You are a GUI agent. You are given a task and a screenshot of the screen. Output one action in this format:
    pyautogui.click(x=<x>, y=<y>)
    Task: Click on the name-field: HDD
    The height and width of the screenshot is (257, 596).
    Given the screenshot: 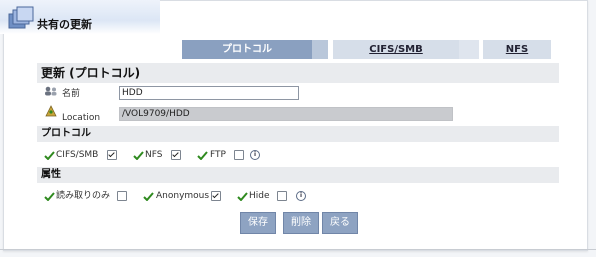 What is the action you would take?
    pyautogui.click(x=209, y=93)
    